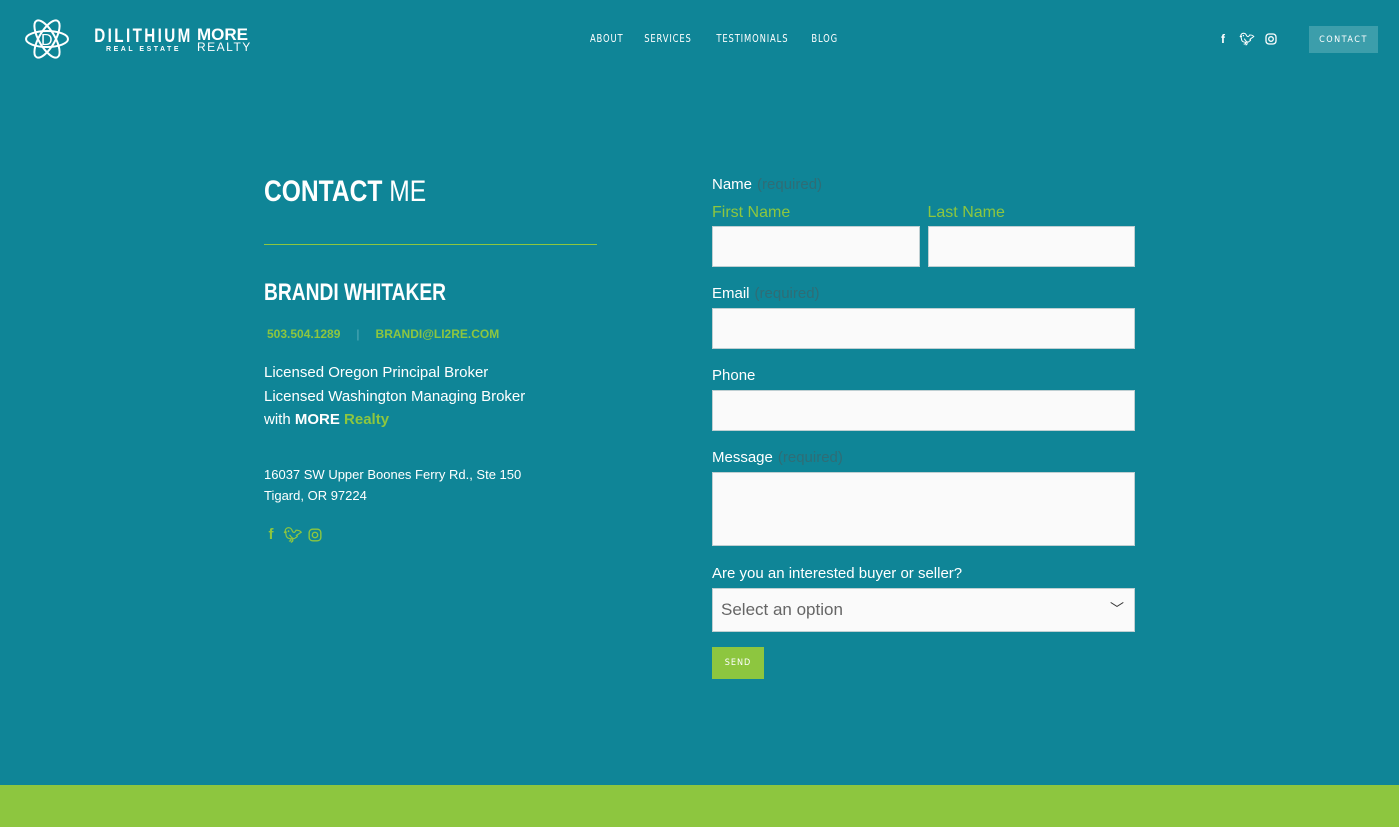 Image resolution: width=1399 pixels, height=827 pixels. Describe the element at coordinates (355, 292) in the screenshot. I see `agent-name: BRANDI WHITAKER` at that location.